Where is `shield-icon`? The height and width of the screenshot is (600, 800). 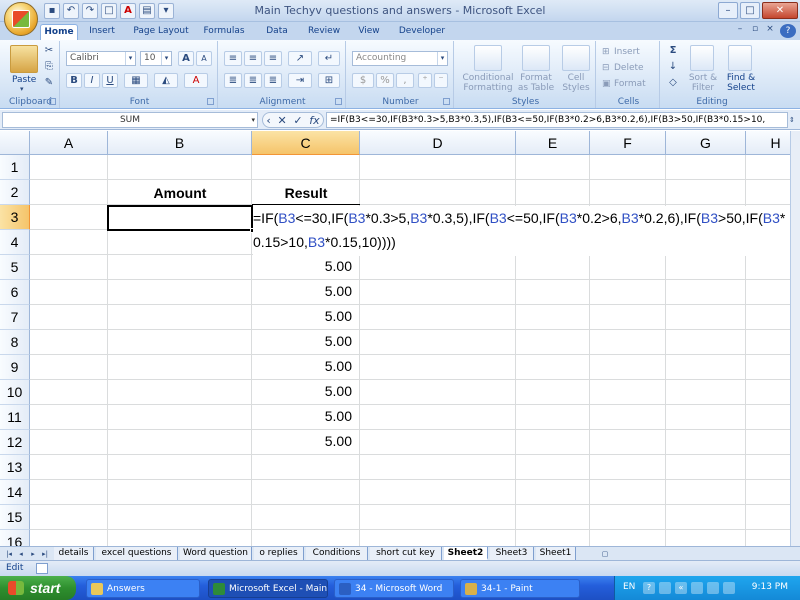 shield-icon is located at coordinates (665, 588).